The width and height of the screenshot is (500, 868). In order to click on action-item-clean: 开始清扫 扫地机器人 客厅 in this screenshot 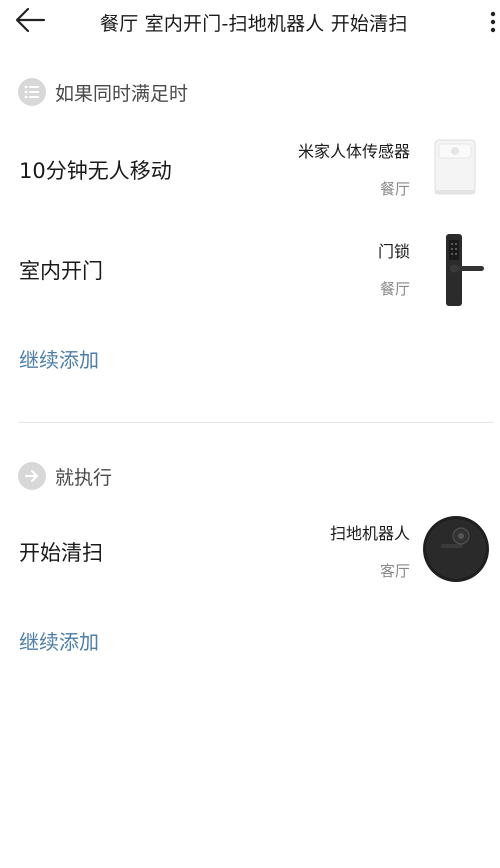, I will do `click(250, 552)`.